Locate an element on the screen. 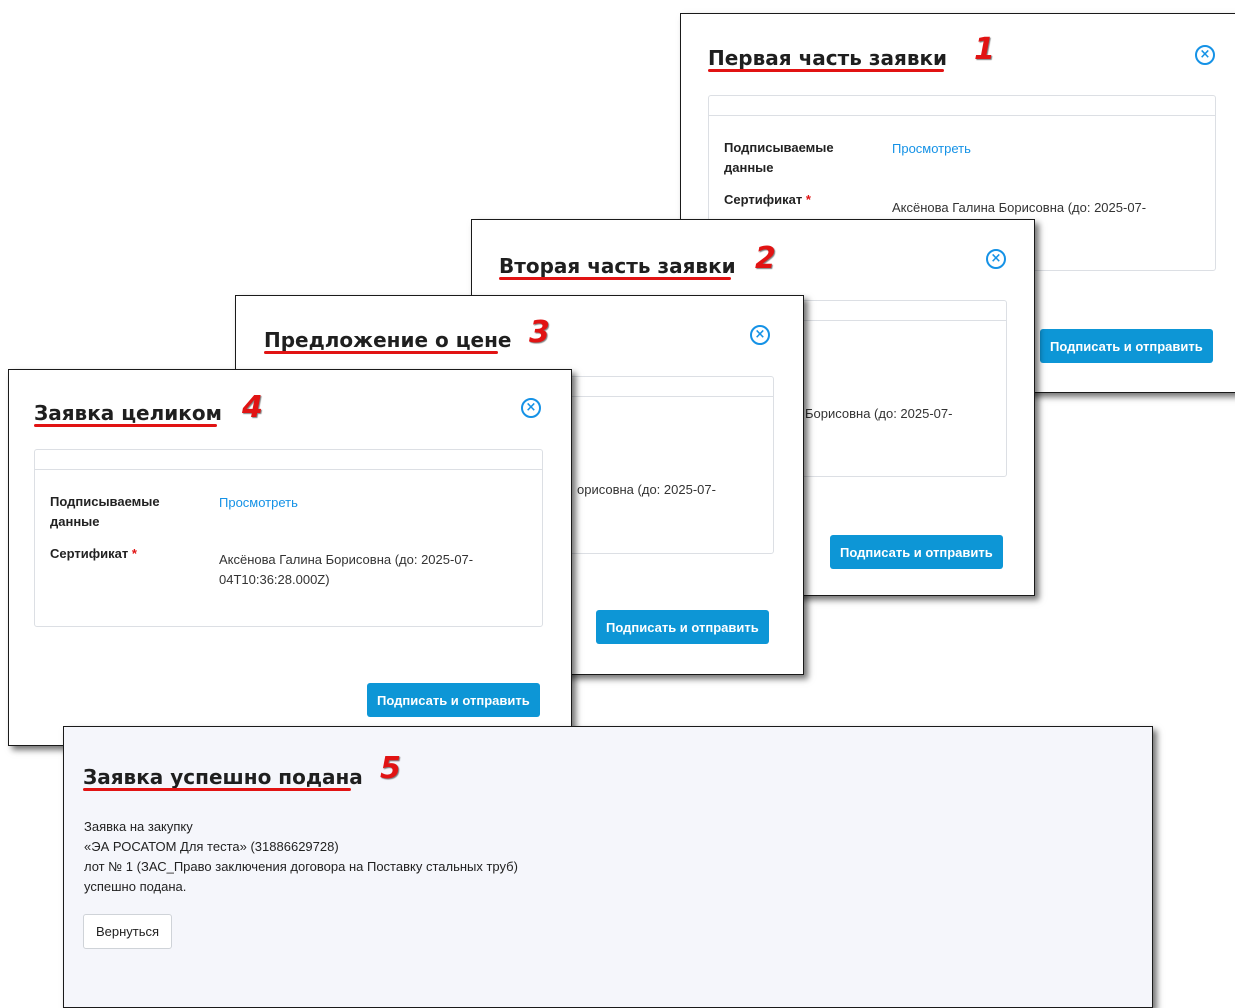 The image size is (1235, 1008). annotation-number: 2 is located at coordinates (765, 258).